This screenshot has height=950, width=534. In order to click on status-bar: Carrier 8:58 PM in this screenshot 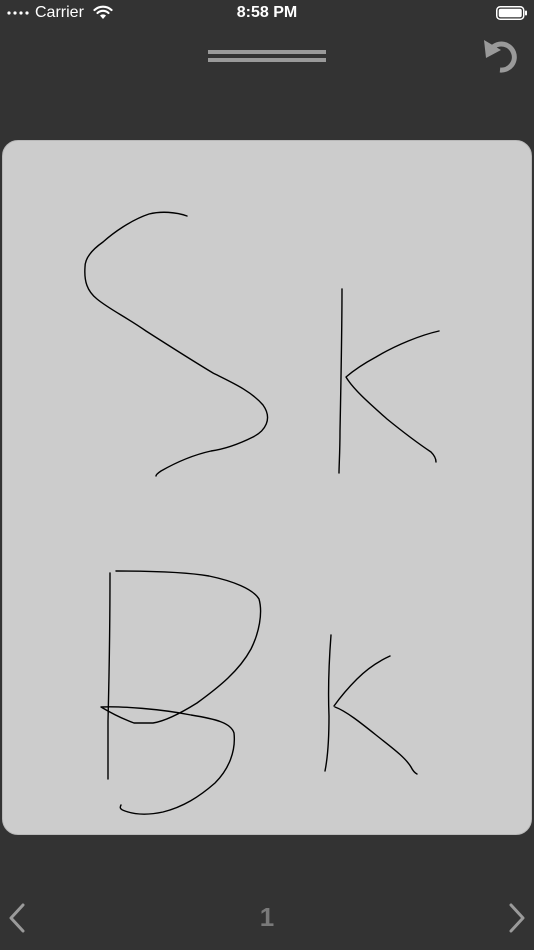, I will do `click(267, 13)`.